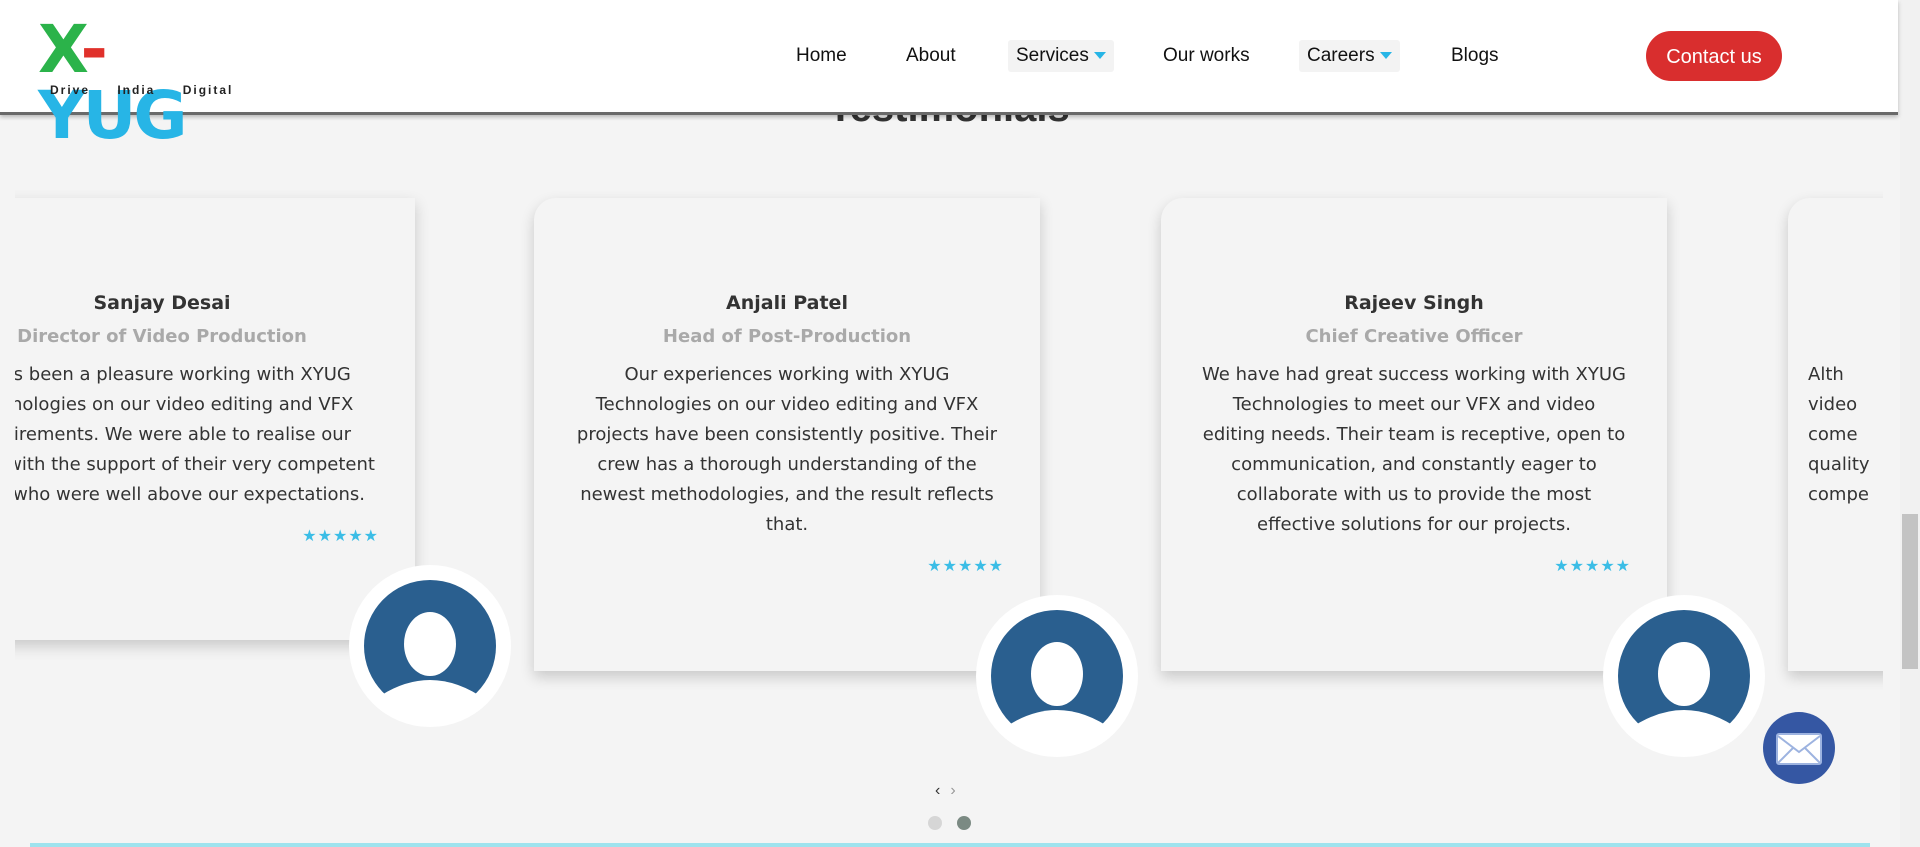 Image resolution: width=1920 pixels, height=847 pixels. I want to click on nav-careers: Careers, so click(1349, 56).